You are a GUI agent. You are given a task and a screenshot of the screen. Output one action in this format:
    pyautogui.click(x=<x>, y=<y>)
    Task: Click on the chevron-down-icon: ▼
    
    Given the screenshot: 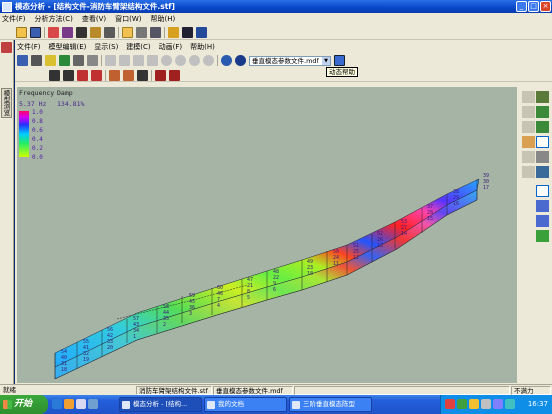 What is the action you would take?
    pyautogui.click(x=326, y=60)
    